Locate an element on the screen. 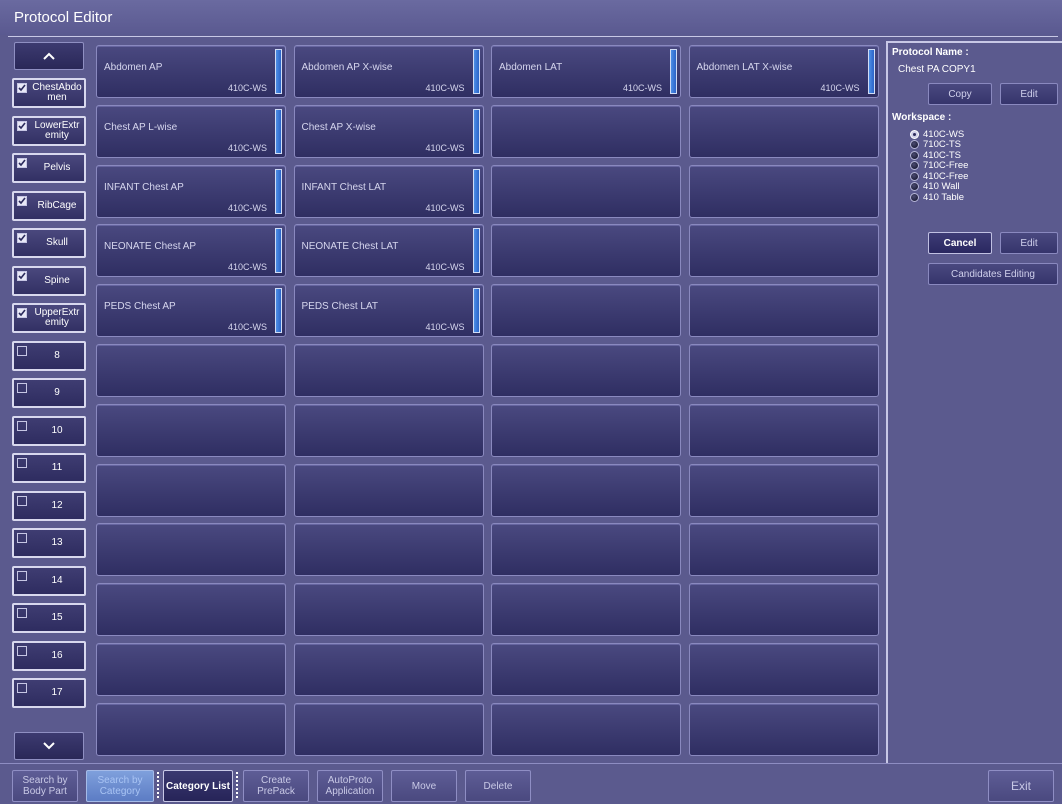 This screenshot has width=1062, height=804. category-button: Pelvis is located at coordinates (49, 168).